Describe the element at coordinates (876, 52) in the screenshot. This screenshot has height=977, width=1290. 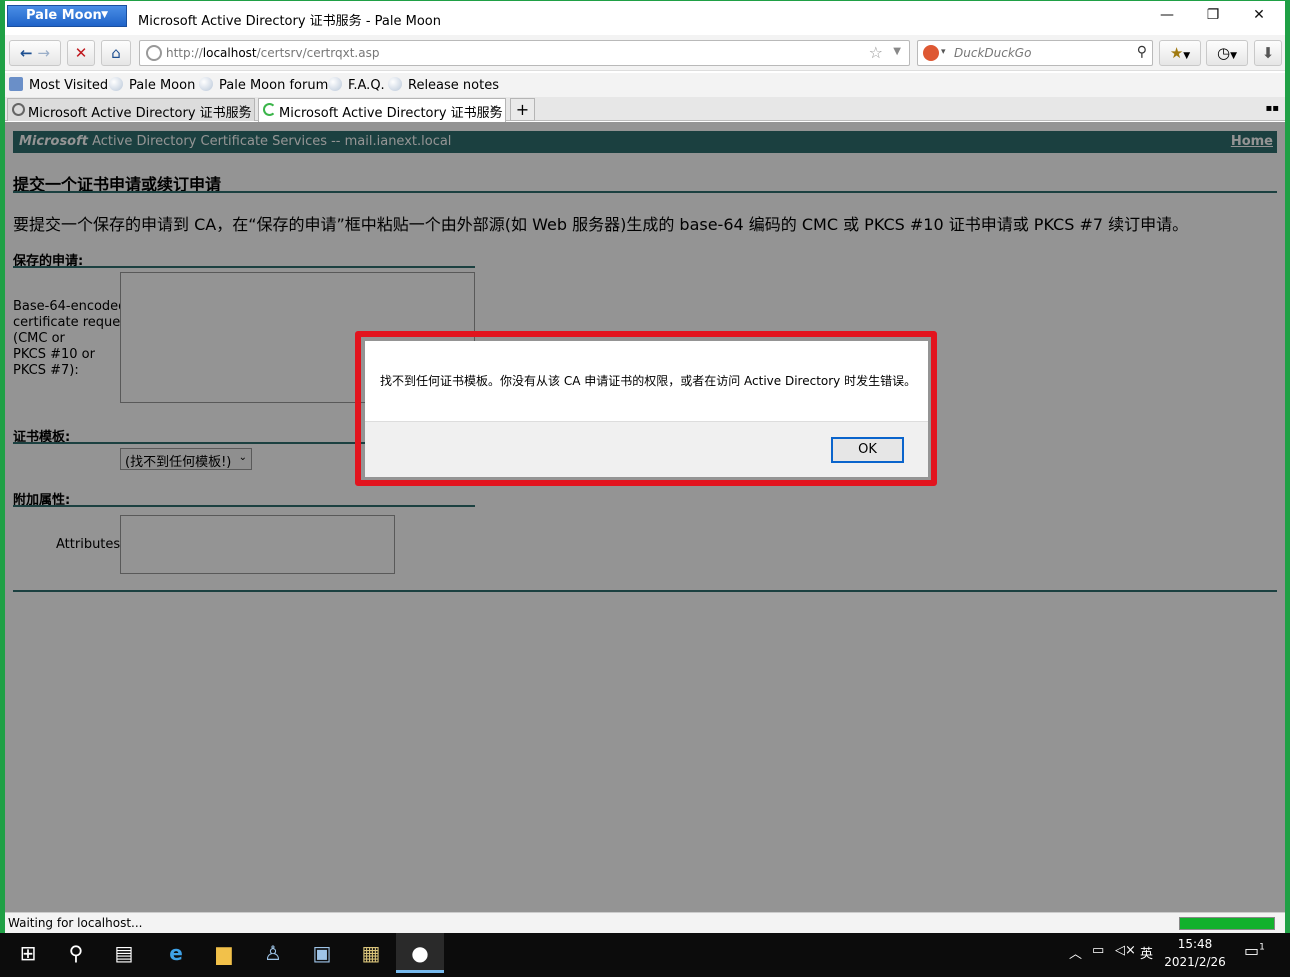
I see `bookmark-star-icon: ☆` at that location.